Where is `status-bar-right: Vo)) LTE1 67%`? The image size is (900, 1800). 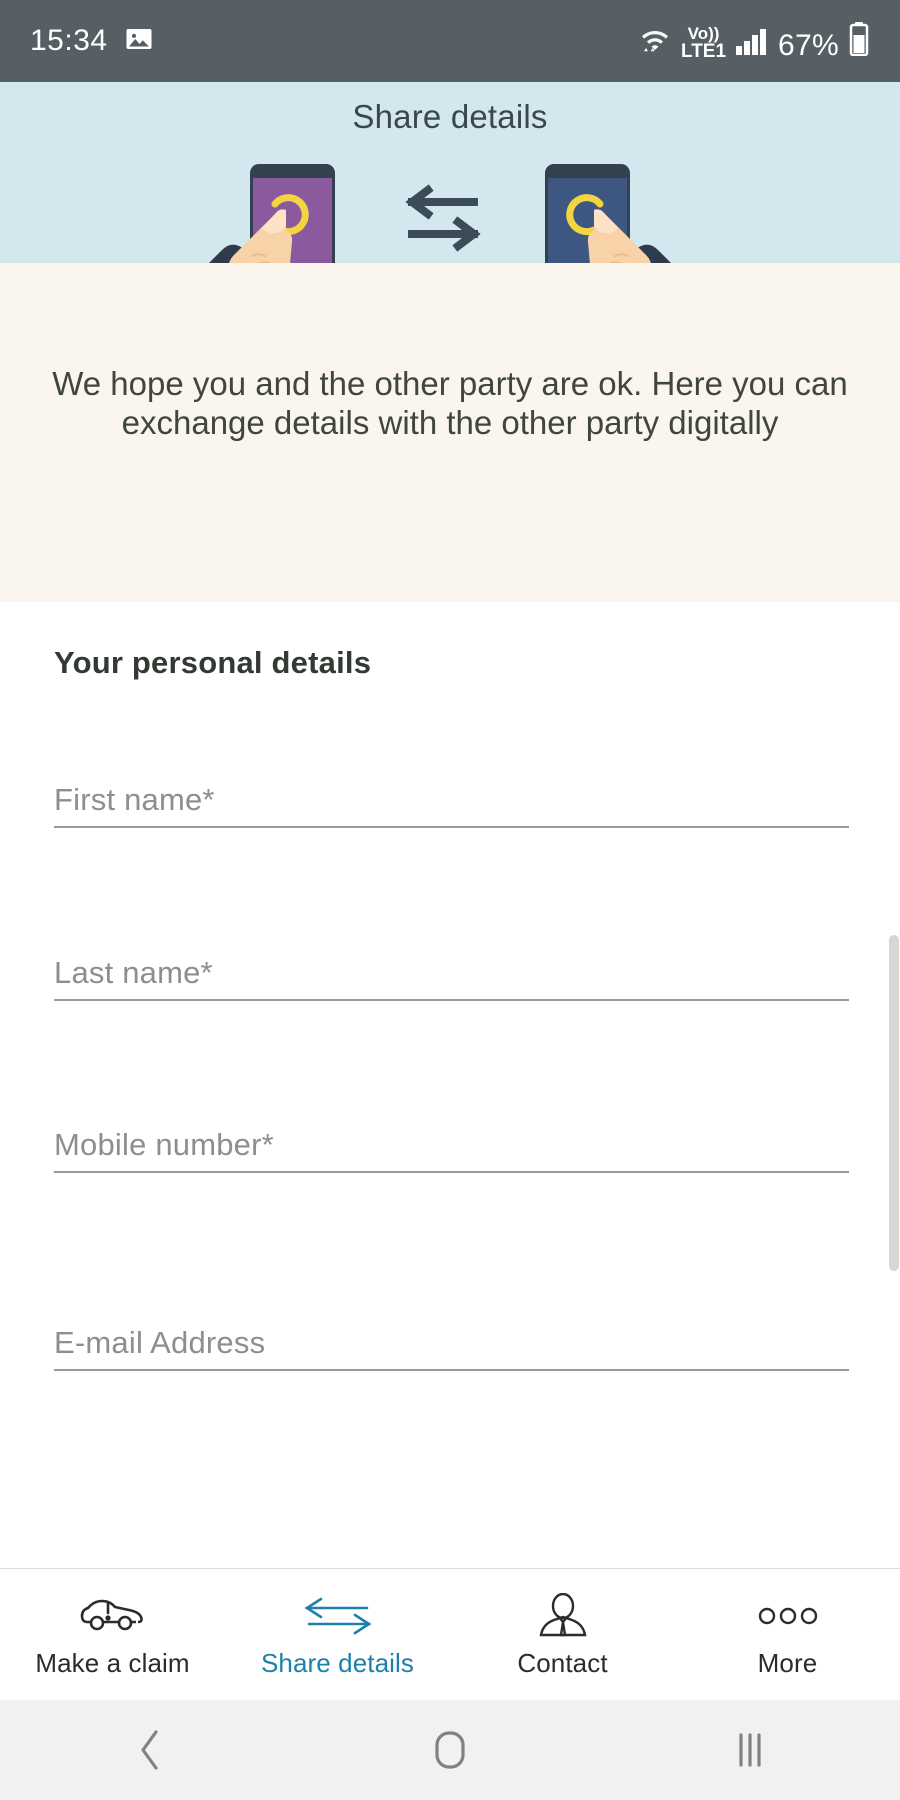
status-bar-right: Vo)) LTE1 67% is located at coordinates (754, 41).